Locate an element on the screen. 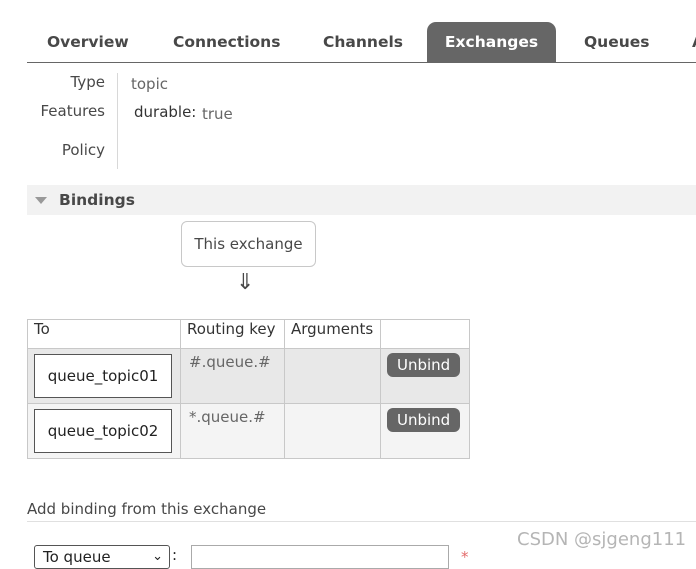 This screenshot has width=696, height=569. destination-type-select: To queue ⌄ is located at coordinates (102, 557).